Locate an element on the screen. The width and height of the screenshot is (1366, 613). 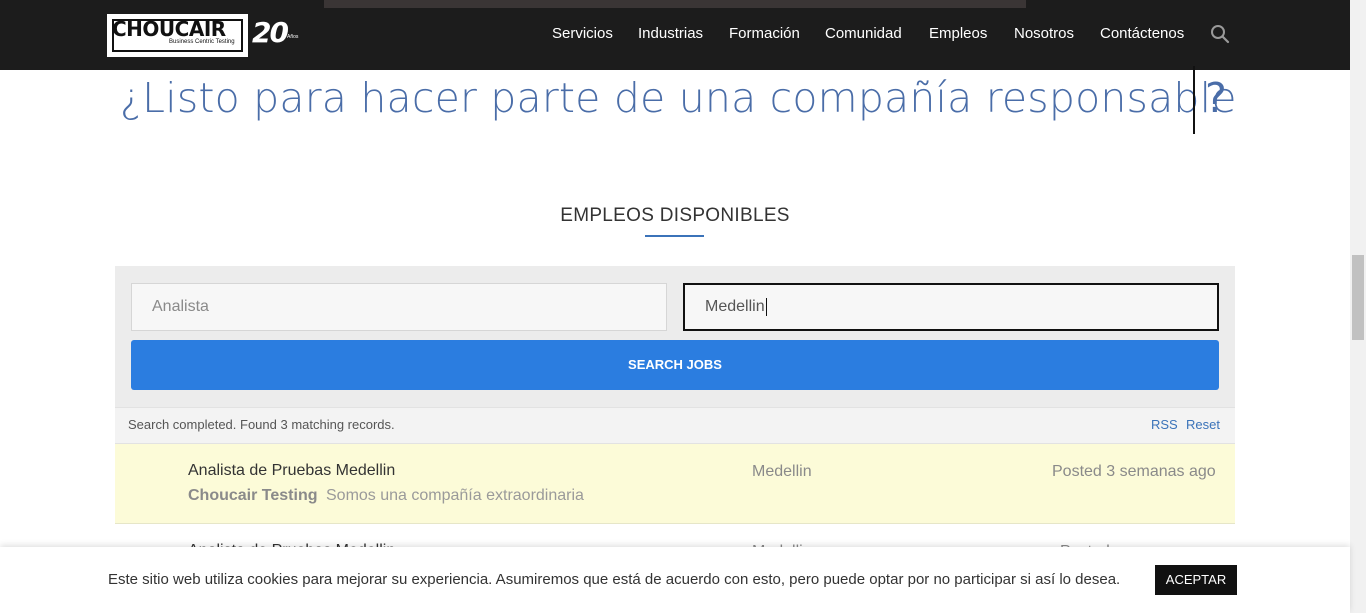
nav-servicios: Servicios is located at coordinates (582, 35).